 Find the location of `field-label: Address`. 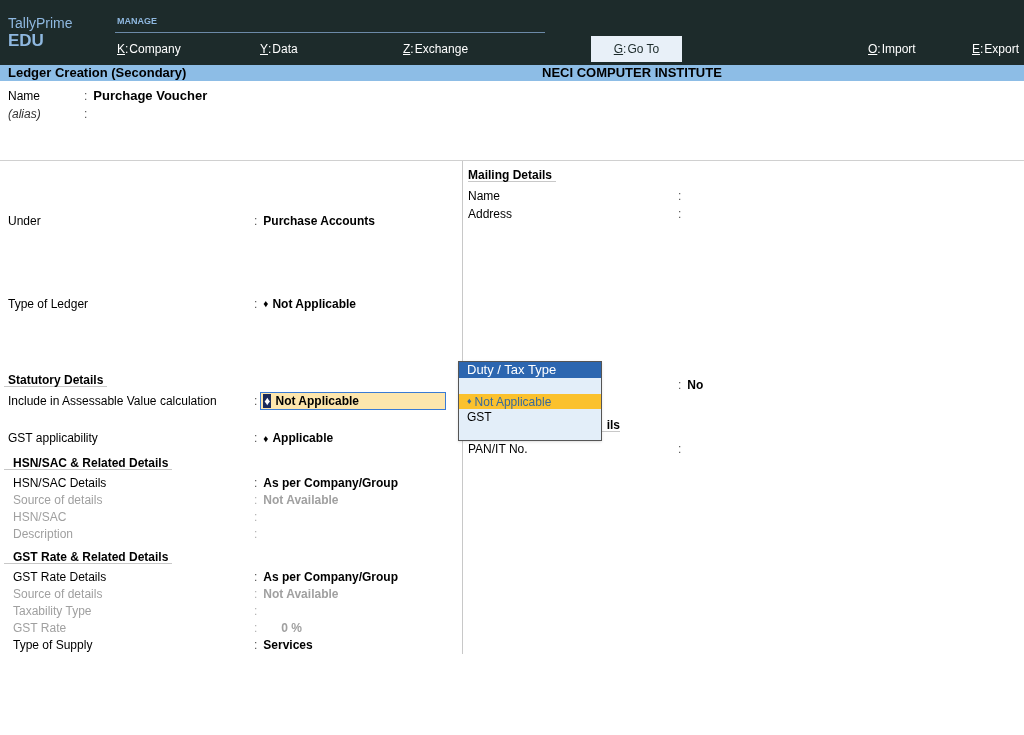

field-label: Address is located at coordinates (491, 214).